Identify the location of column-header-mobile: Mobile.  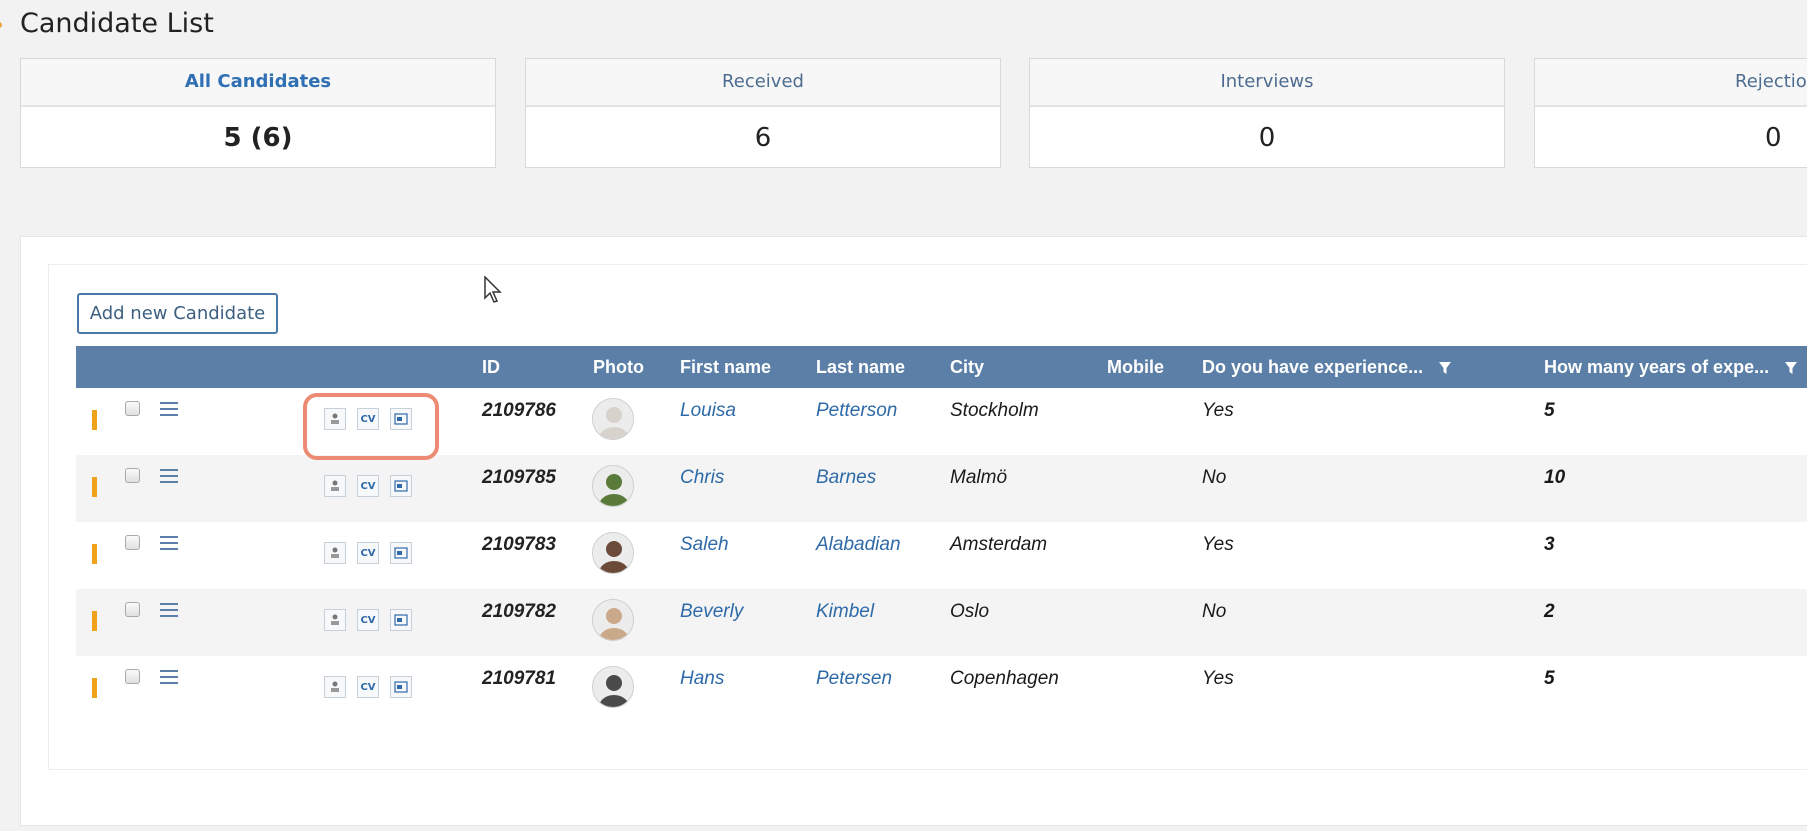
(1135, 367).